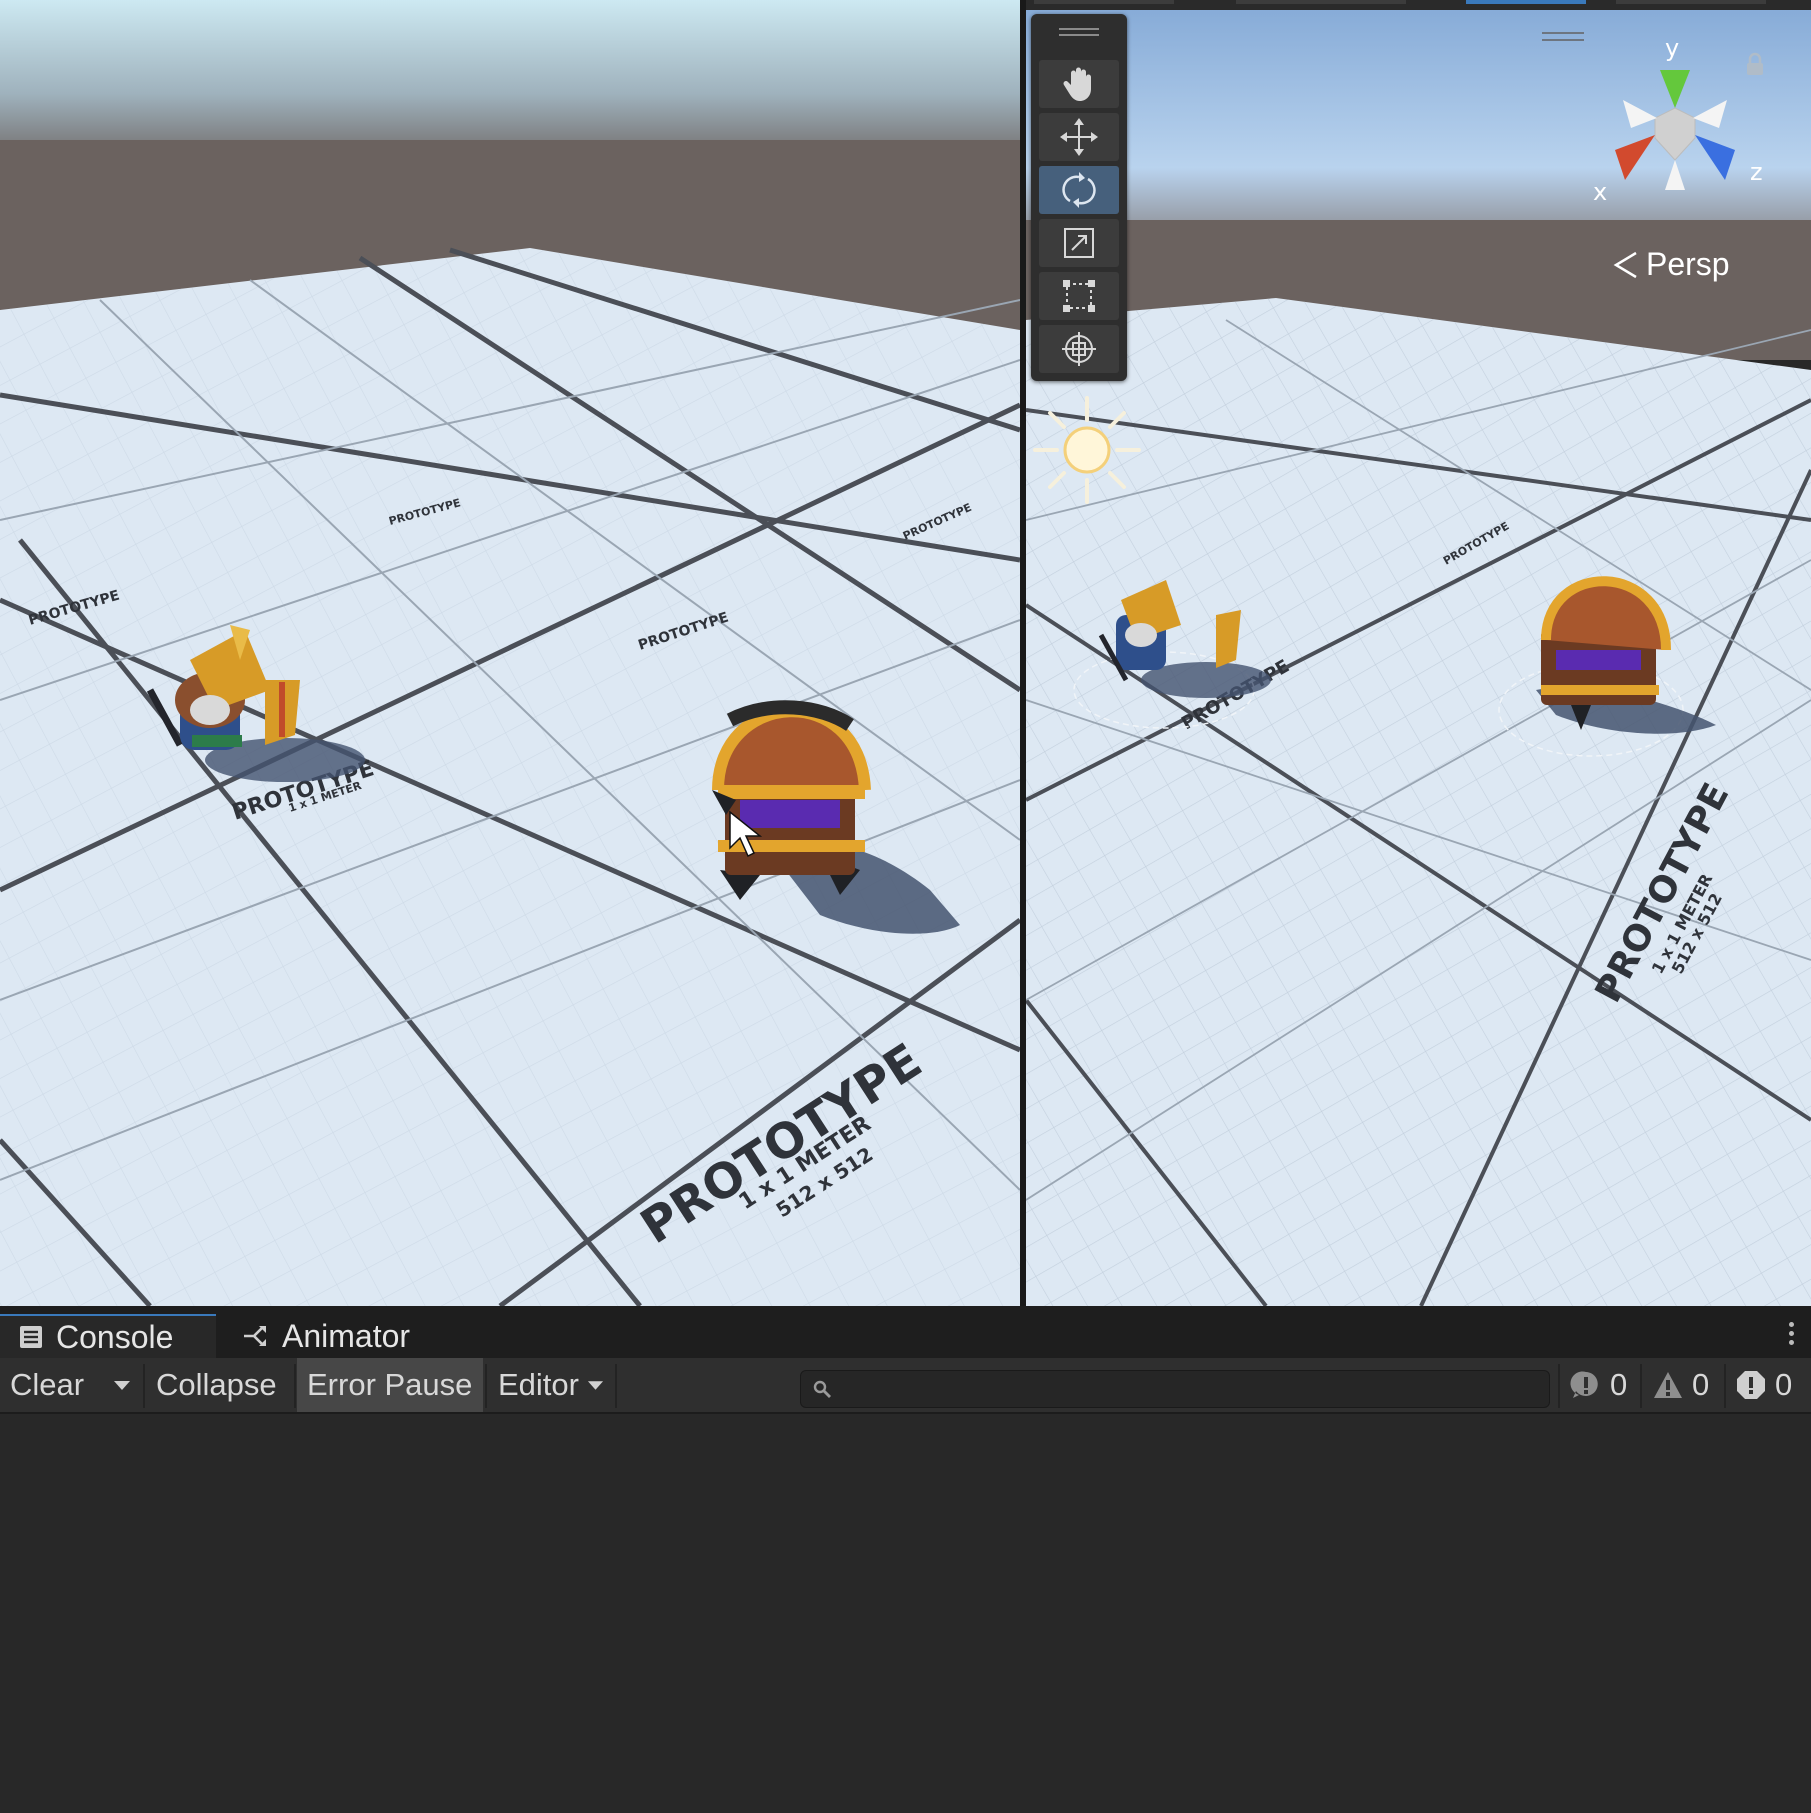 The width and height of the screenshot is (1811, 1813). Describe the element at coordinates (1601, 1385) in the screenshot. I see `info-count-toggle: 0` at that location.